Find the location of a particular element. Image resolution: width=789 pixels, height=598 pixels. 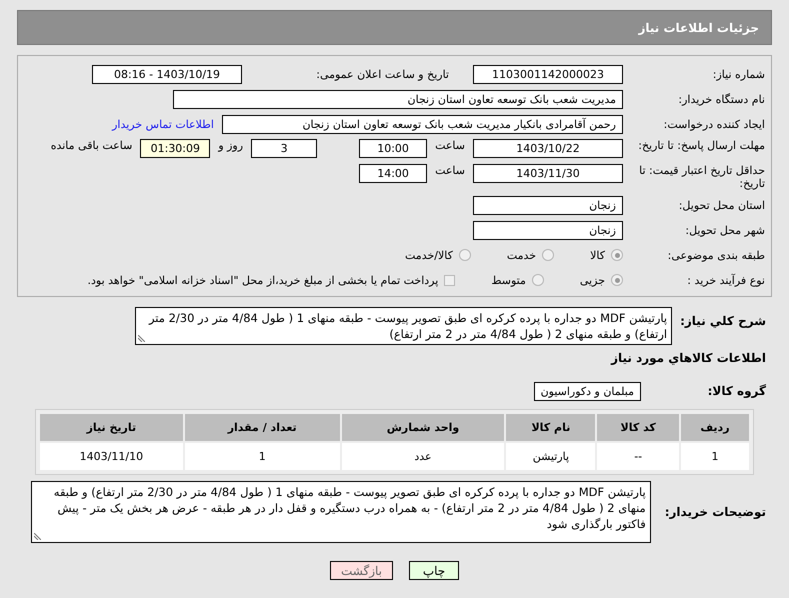

field-label: حداقل تاریخ اعتبار قیمت: تا تاریخ: is located at coordinates (701, 177).